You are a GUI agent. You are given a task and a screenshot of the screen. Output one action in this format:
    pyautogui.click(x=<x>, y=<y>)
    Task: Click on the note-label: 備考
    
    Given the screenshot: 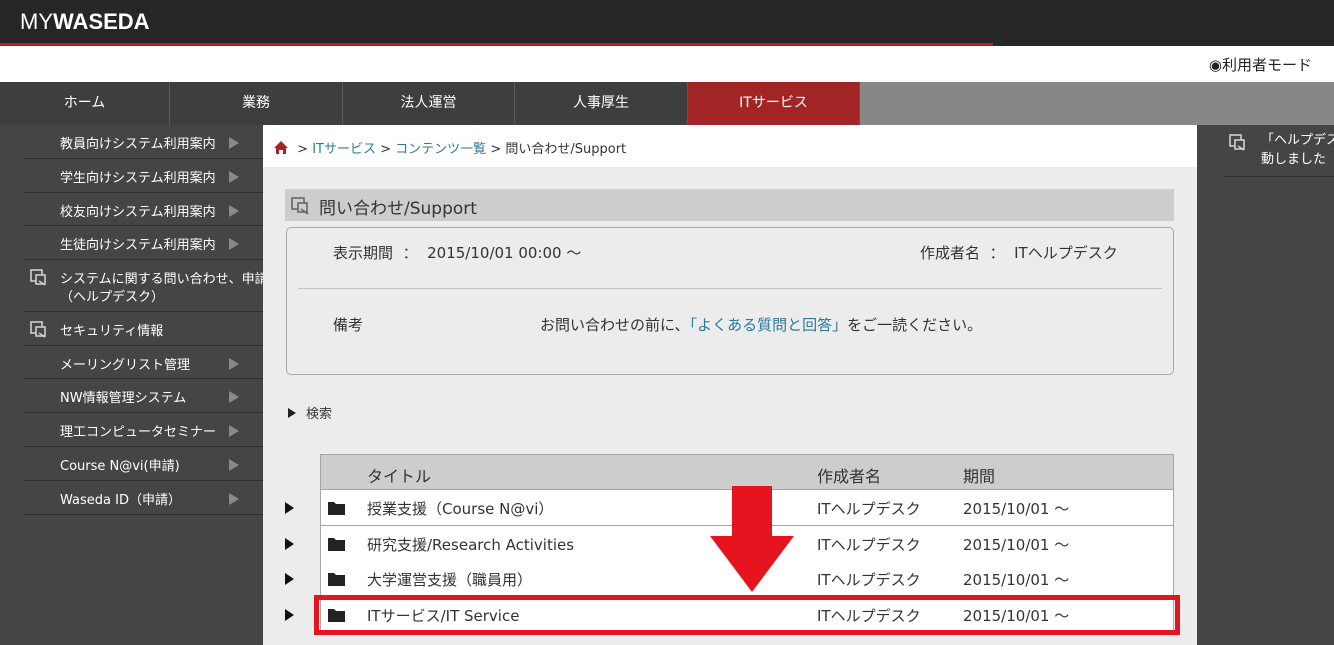 What is the action you would take?
    pyautogui.click(x=348, y=325)
    